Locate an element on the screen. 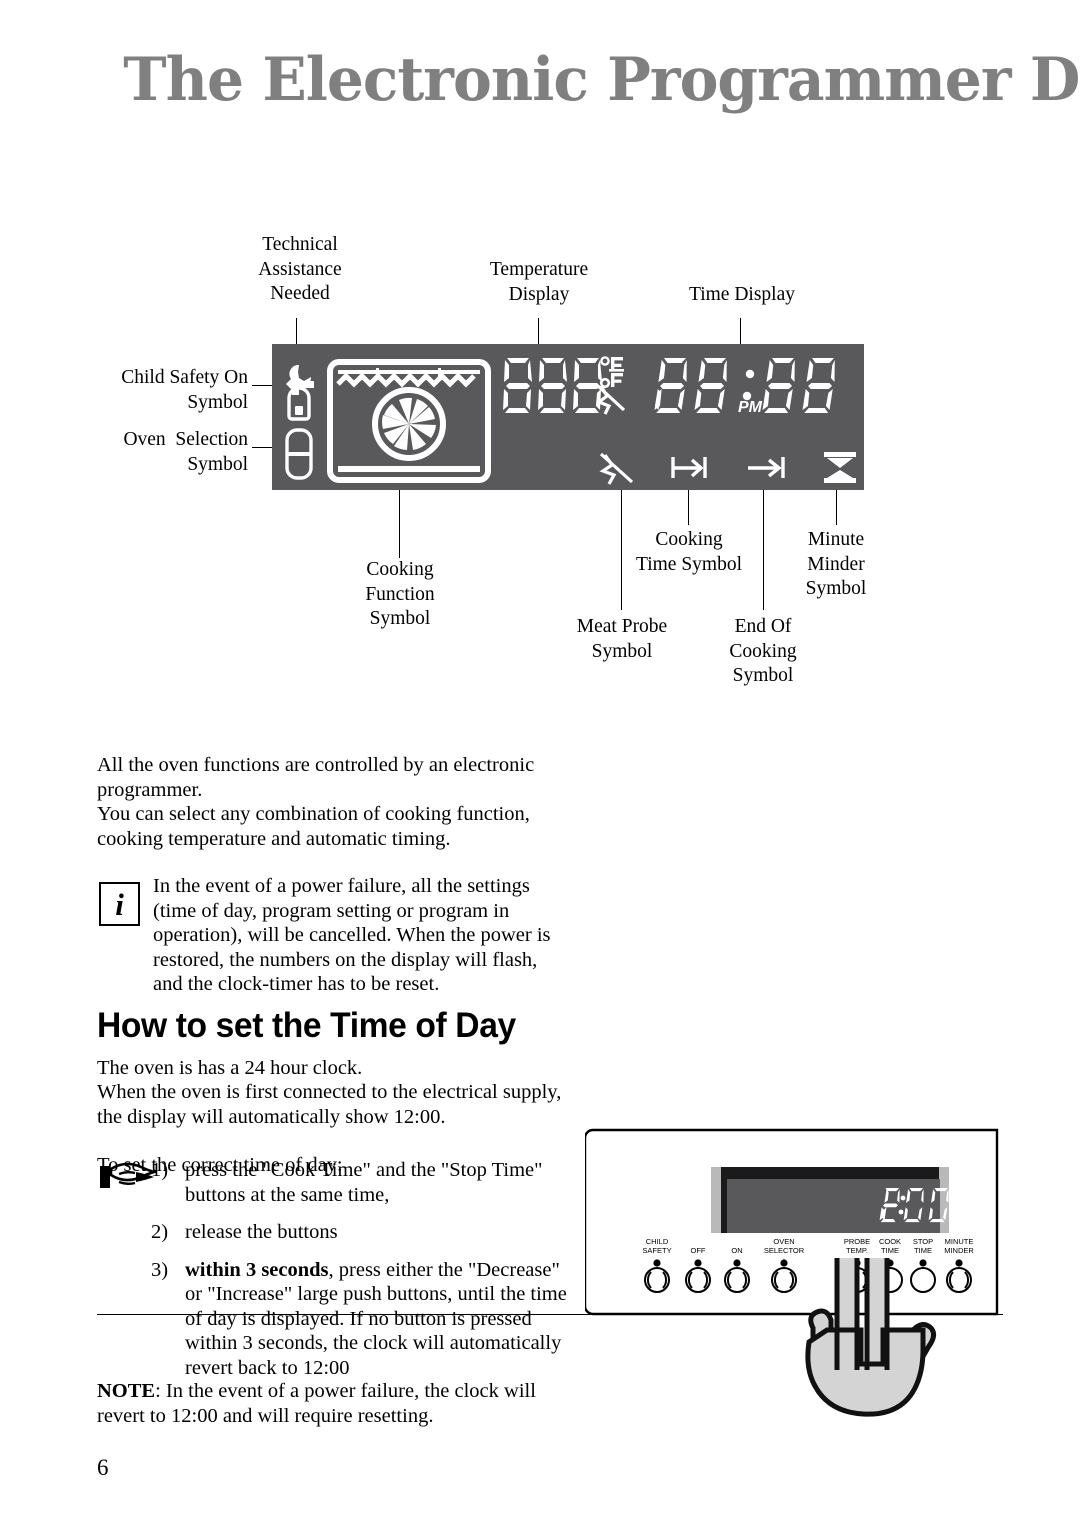  label-stop-time-2: TIME is located at coordinates (923, 1250).